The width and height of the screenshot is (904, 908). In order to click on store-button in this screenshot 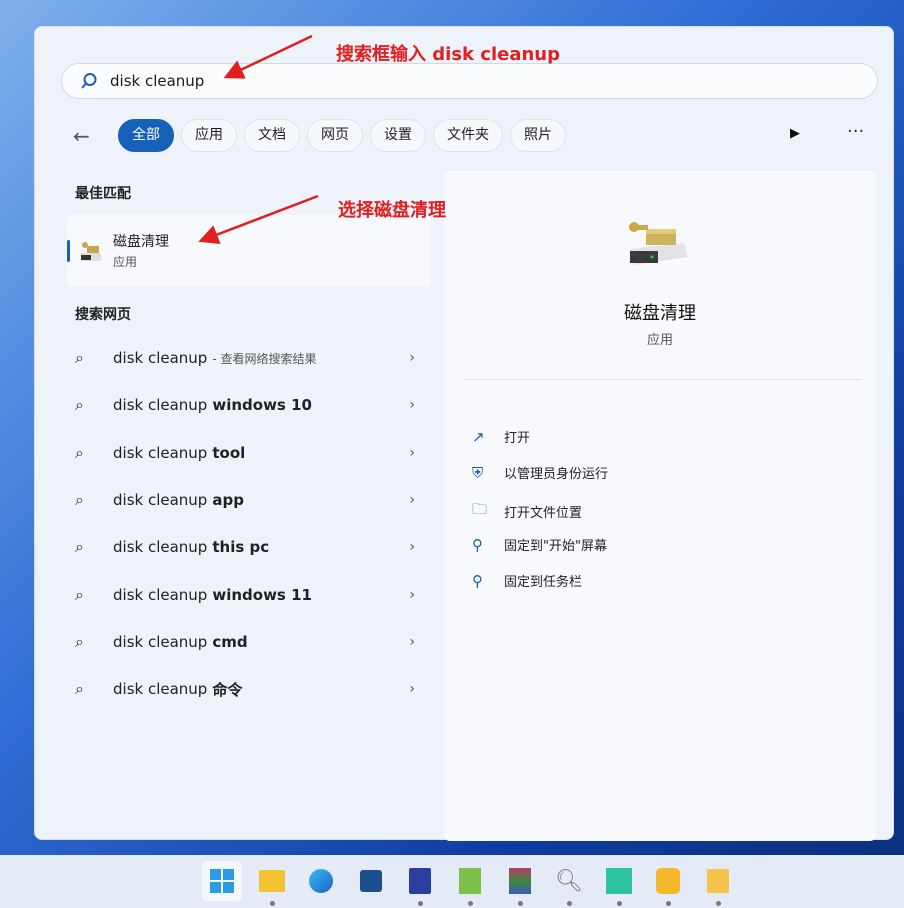, I will do `click(371, 881)`.